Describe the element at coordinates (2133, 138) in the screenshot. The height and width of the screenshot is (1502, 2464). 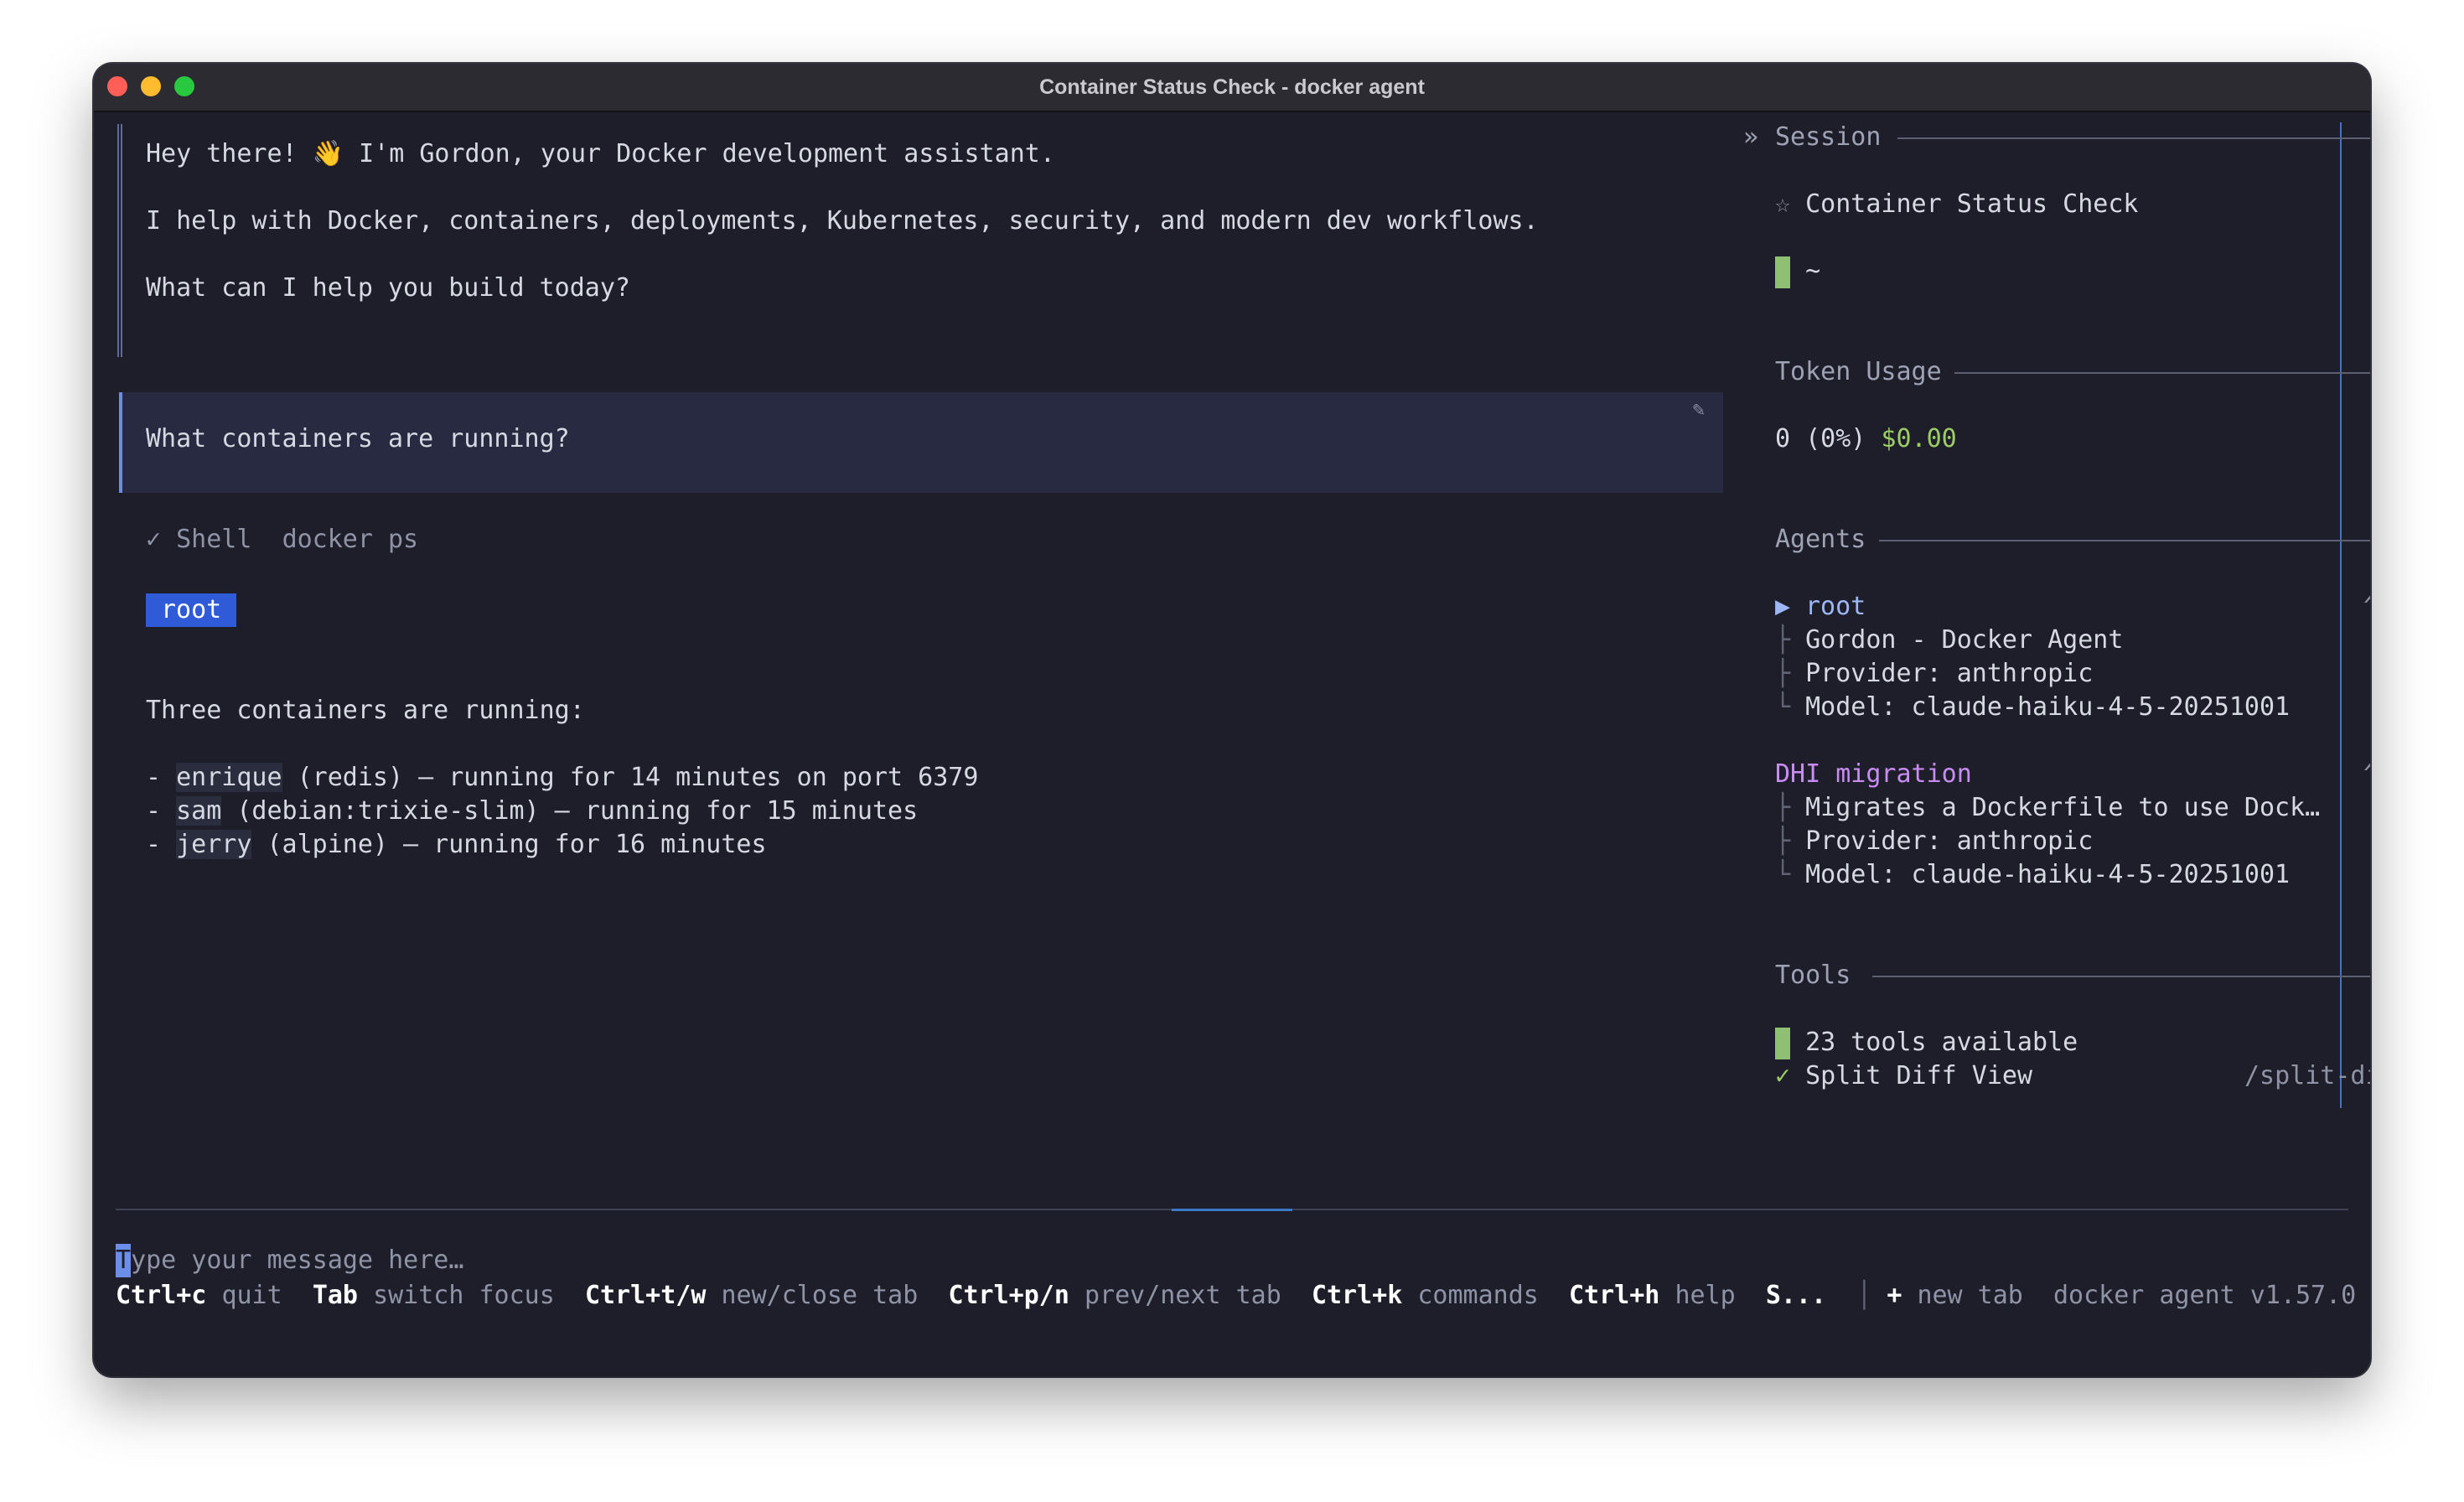
I see `session-rule` at that location.